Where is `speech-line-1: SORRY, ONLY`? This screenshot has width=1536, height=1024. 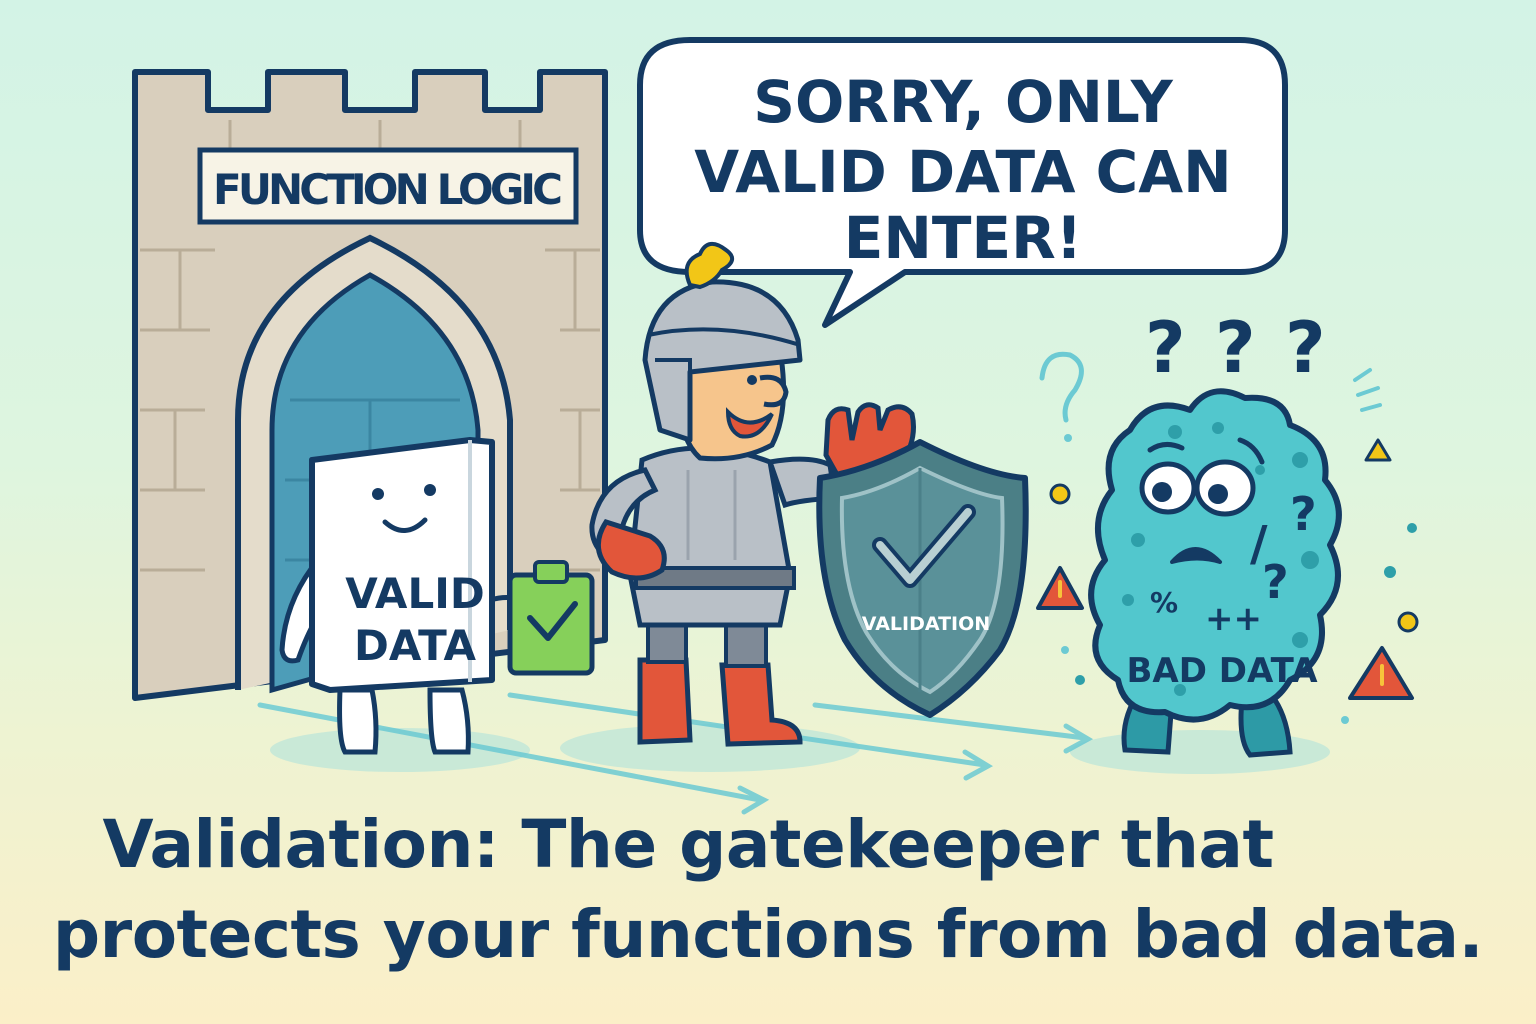 speech-line-1: SORRY, ONLY is located at coordinates (963, 102).